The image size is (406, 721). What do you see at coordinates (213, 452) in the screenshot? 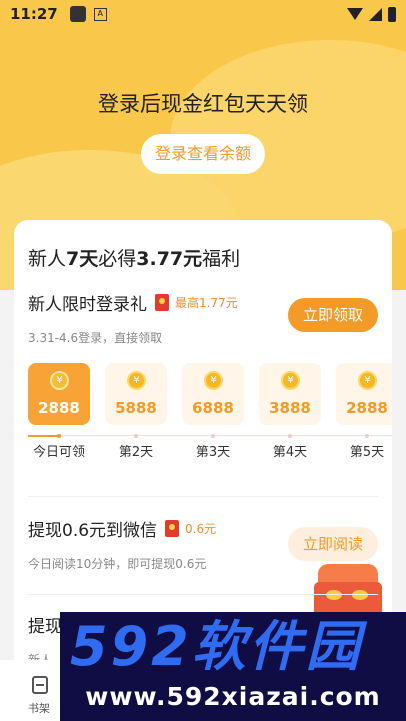
I see `day-label: 第3天` at bounding box center [213, 452].